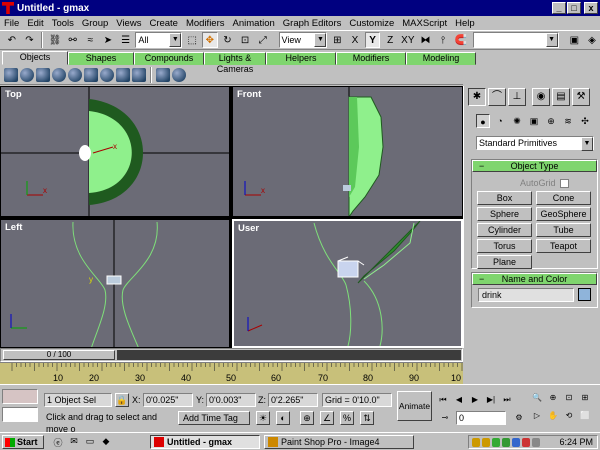 The height and width of the screenshot is (450, 600). I want to click on gmax-app-icon, so click(8, 8).